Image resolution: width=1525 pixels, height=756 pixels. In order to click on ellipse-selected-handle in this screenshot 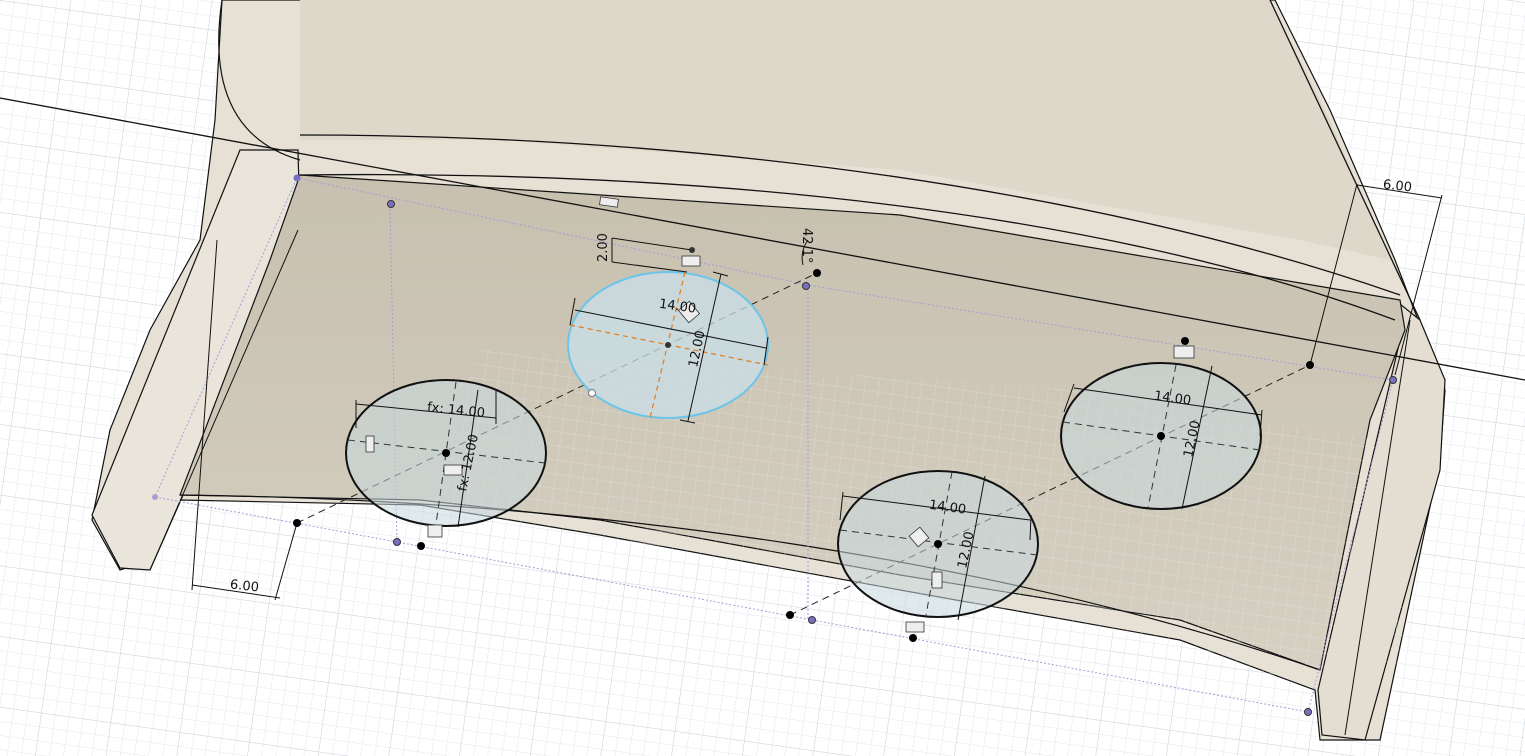, I will do `click(592, 393)`.